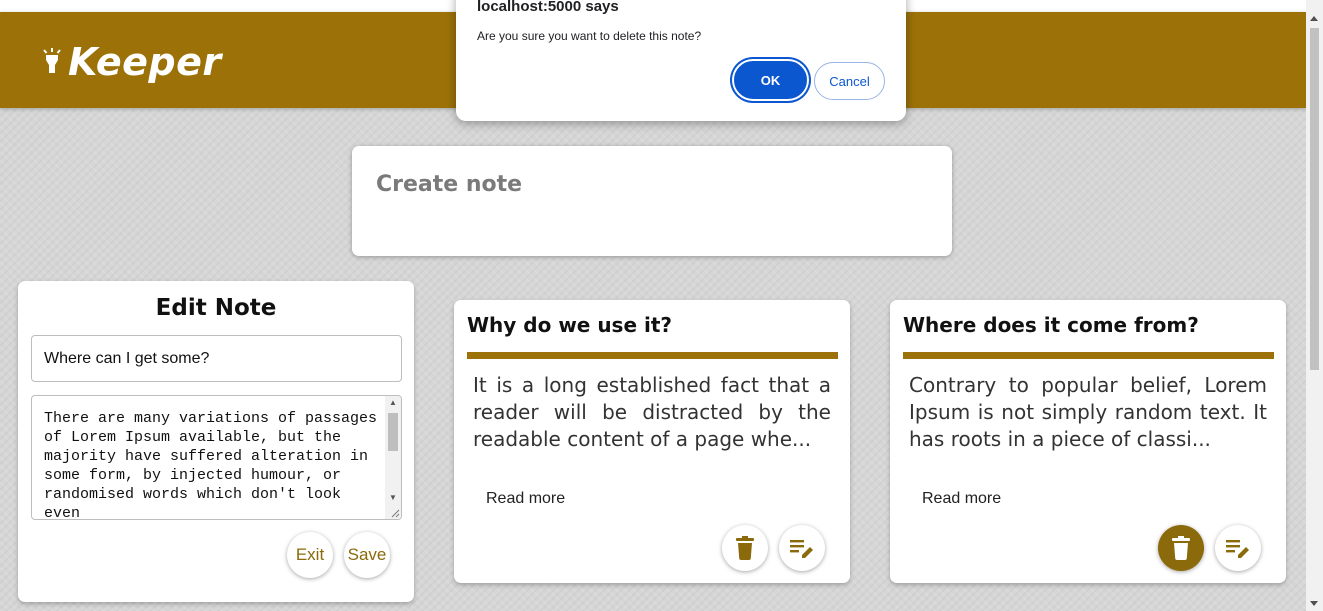 This screenshot has height=611, width=1323. I want to click on scroll-down-arrow-icon: ▼, so click(393, 498).